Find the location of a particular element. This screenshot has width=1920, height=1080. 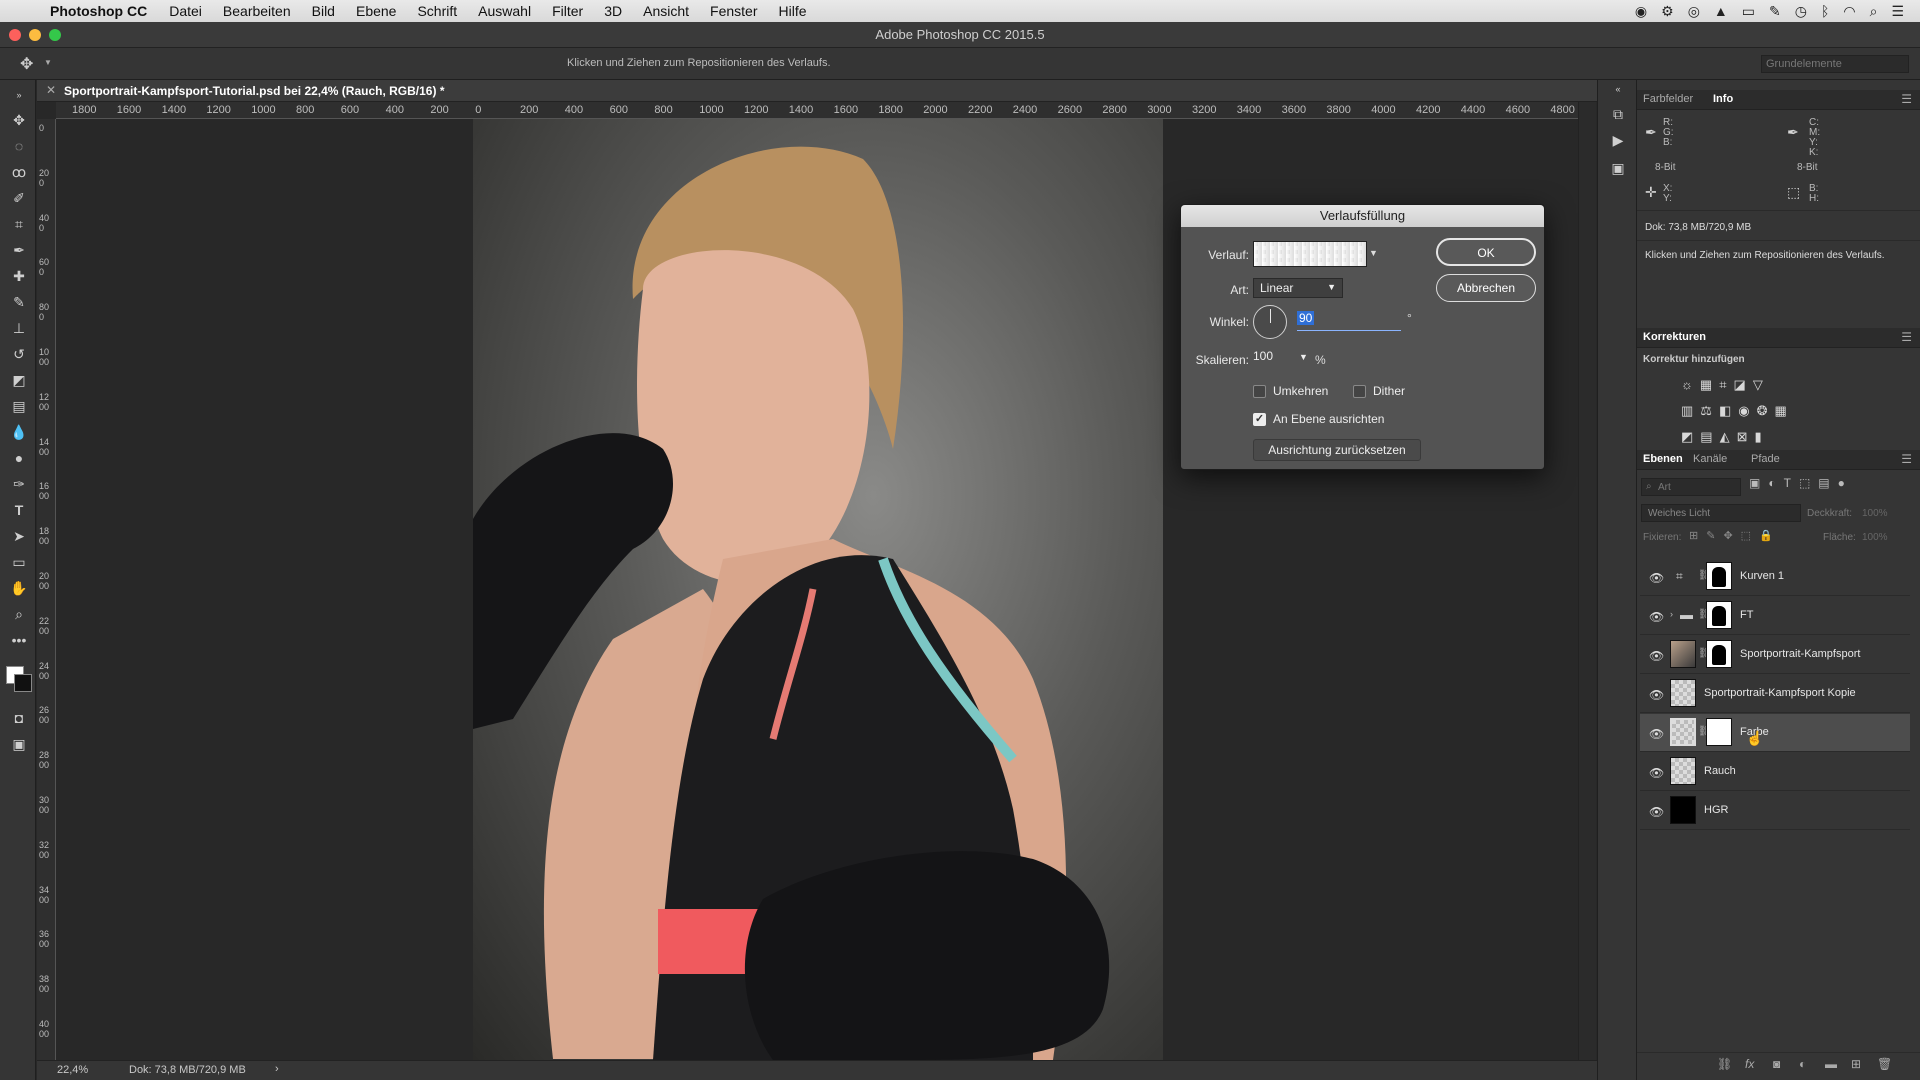

lock-position-icon: ✥ is located at coordinates (1731, 536).